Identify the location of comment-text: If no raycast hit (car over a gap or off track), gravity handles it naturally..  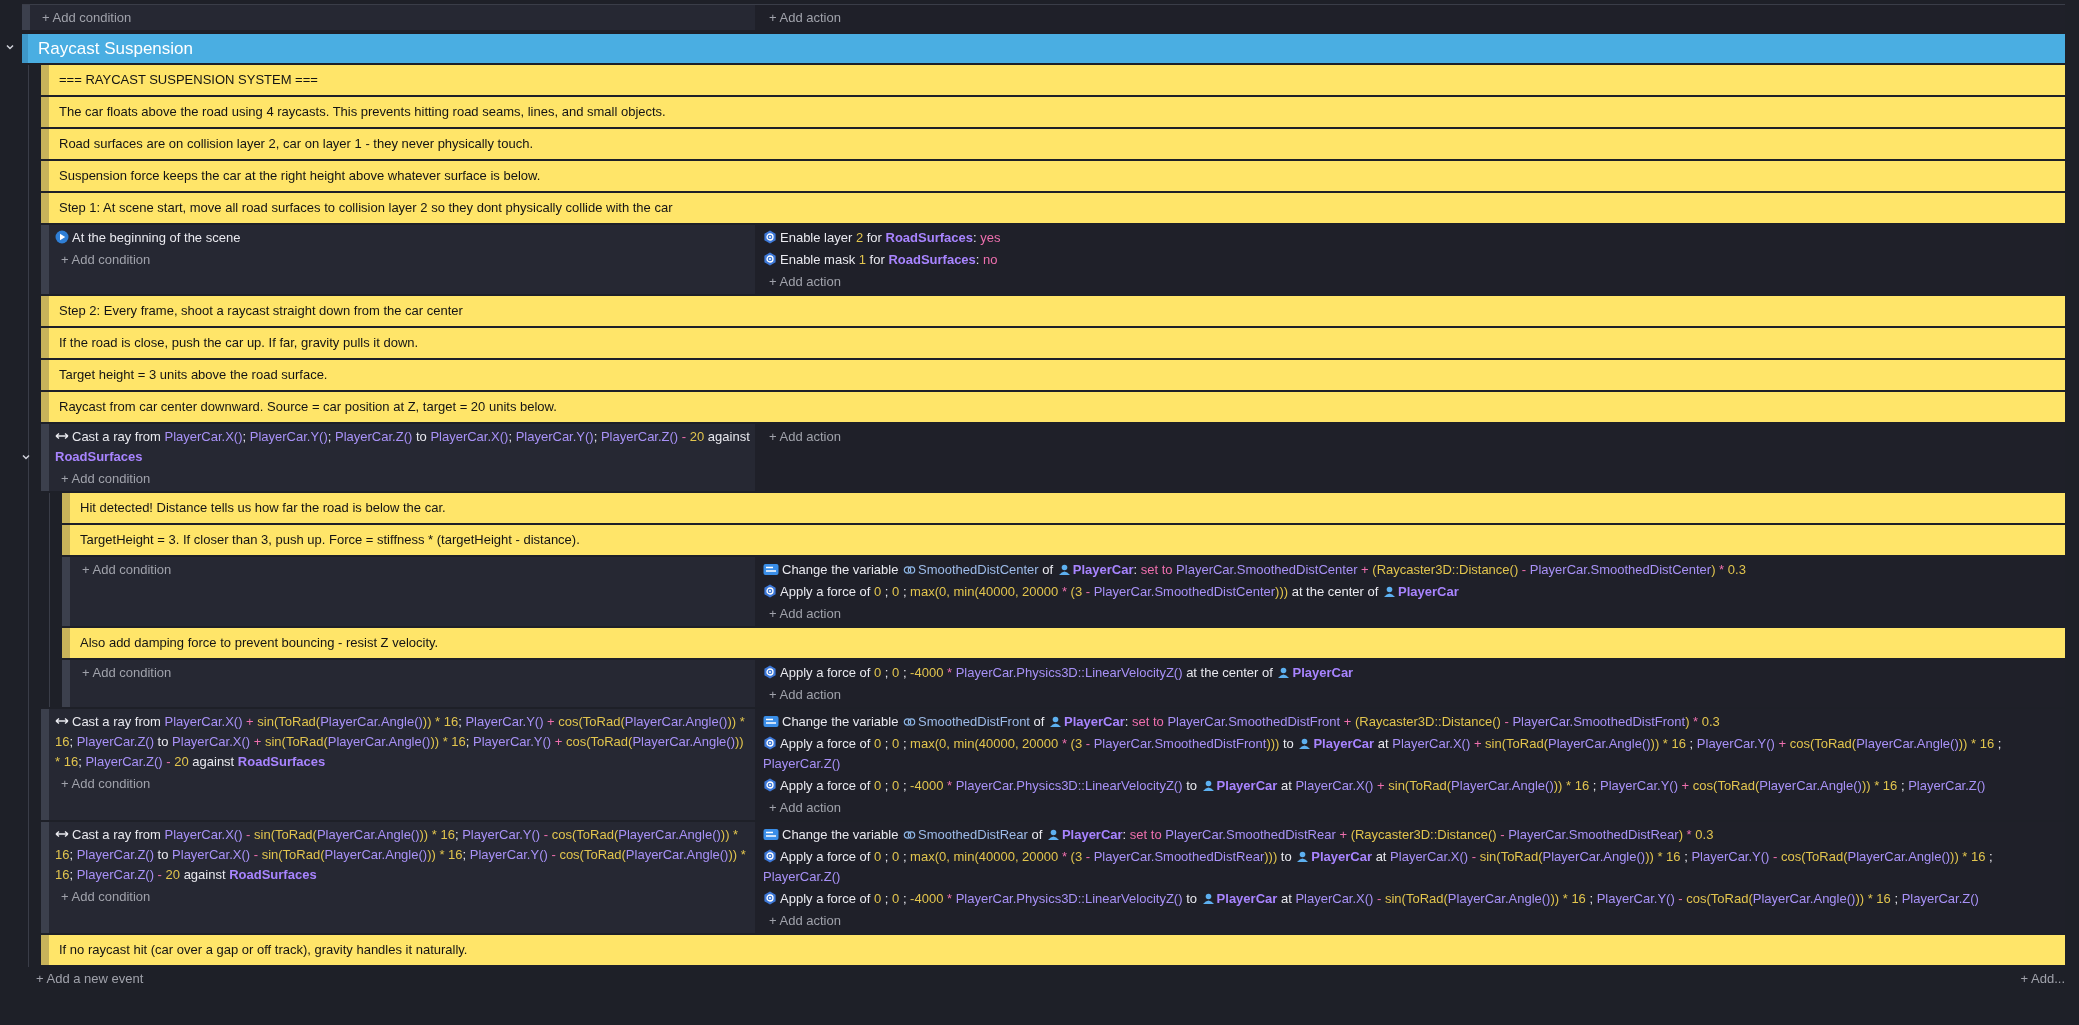
(263, 949).